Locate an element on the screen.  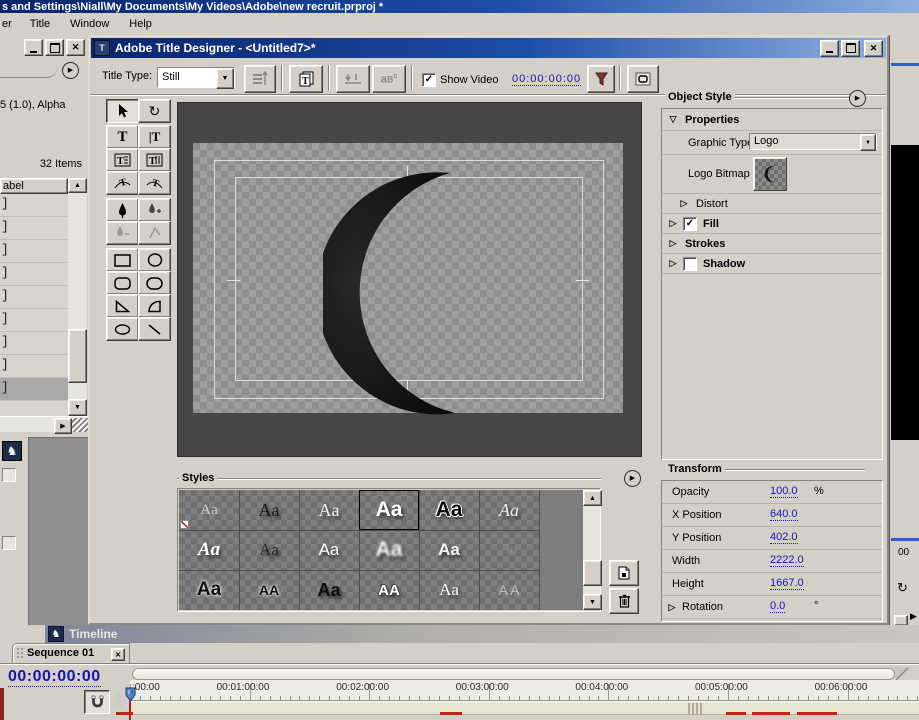
send-frame-button is located at coordinates (643, 79).